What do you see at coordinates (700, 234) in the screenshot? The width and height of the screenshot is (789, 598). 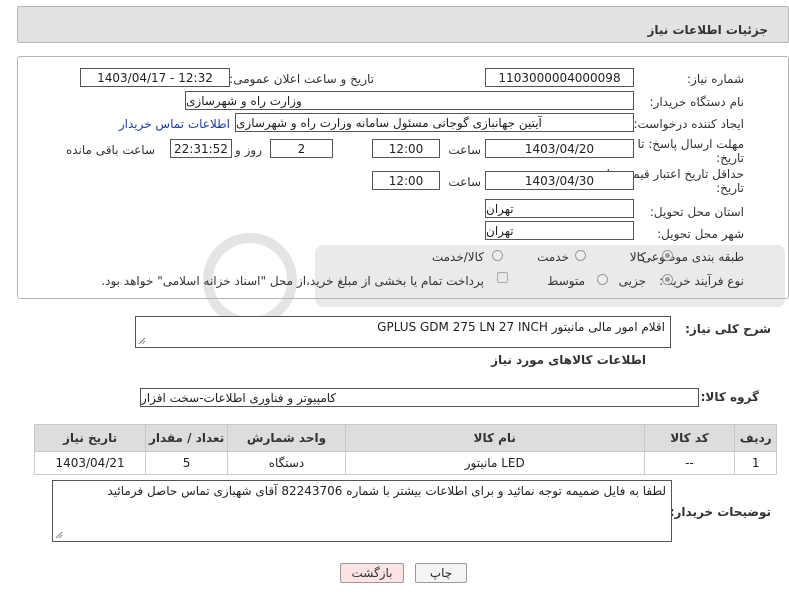 I see `city-label: شهر محل تحویل:` at bounding box center [700, 234].